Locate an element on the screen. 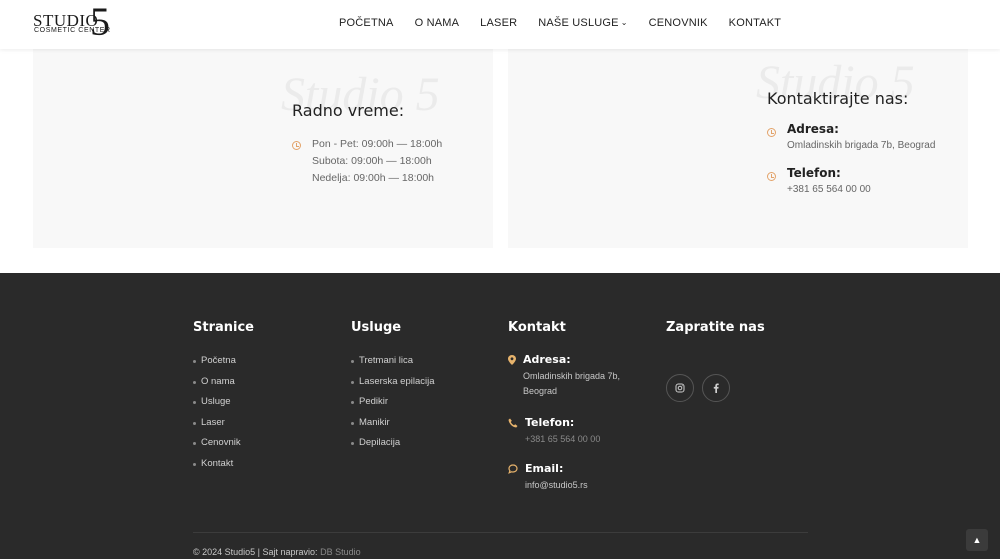 The height and width of the screenshot is (559, 1000). arrow-up-icon: ▲ is located at coordinates (977, 540).